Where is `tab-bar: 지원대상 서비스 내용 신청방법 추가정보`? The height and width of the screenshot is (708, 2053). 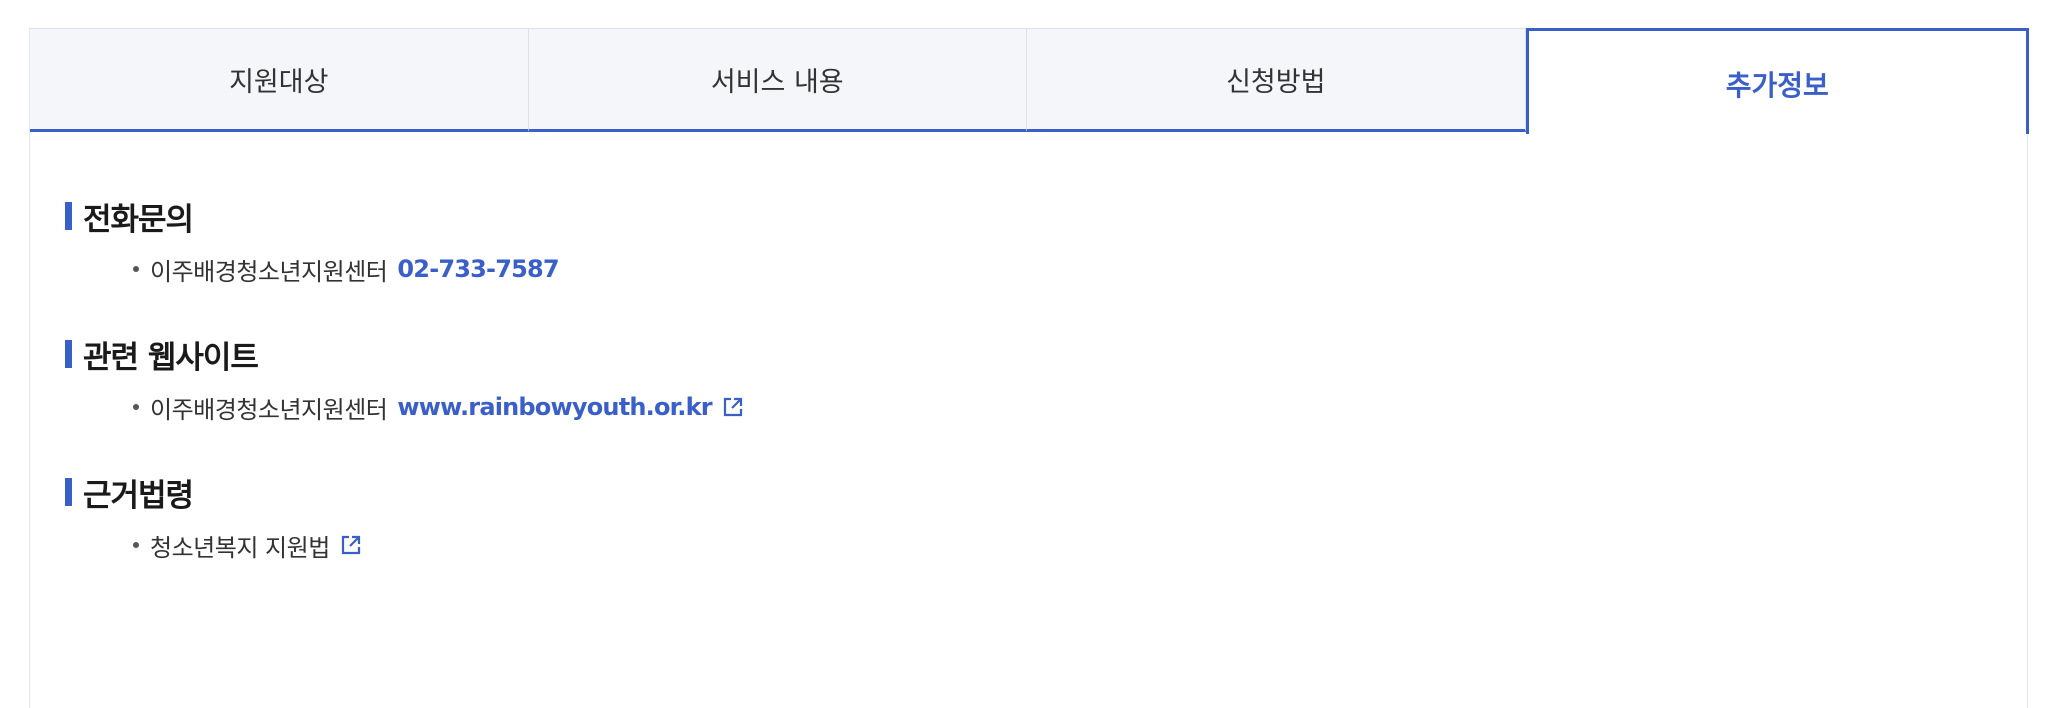
tab-bar: 지원대상 서비스 내용 신청방법 추가정보 is located at coordinates (1029, 81).